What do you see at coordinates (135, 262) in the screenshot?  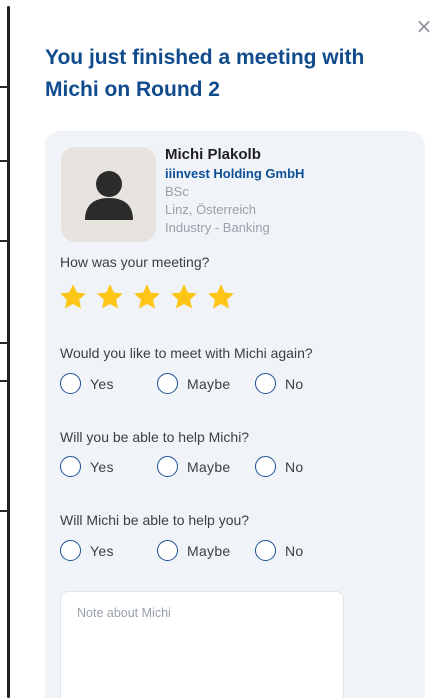 I see `rating-question: How was your meeting?` at bounding box center [135, 262].